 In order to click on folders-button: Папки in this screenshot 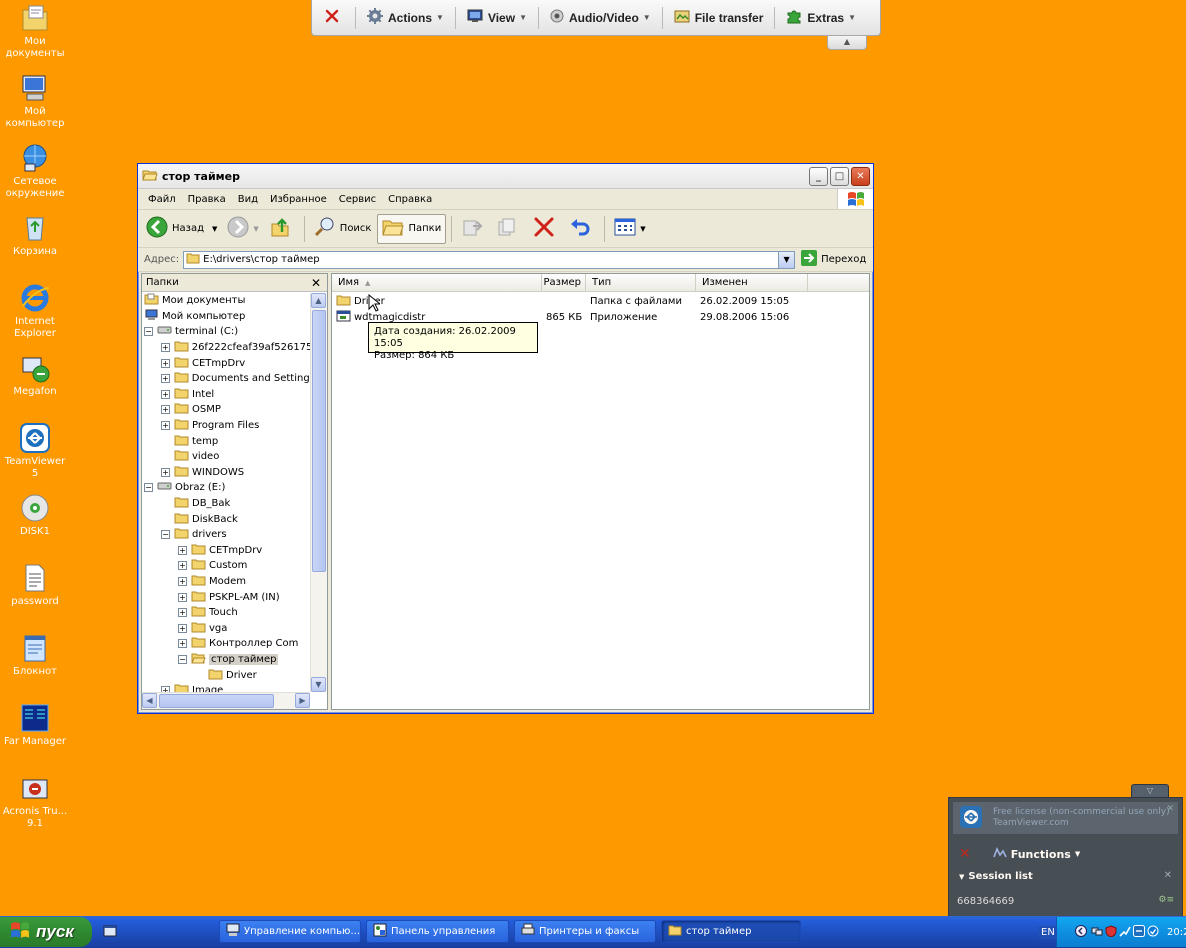, I will do `click(412, 228)`.